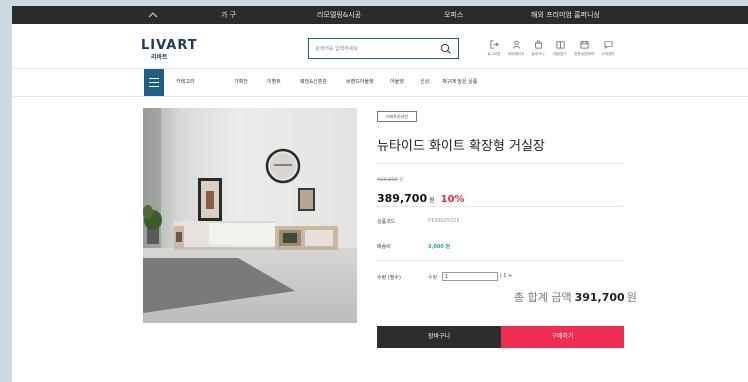 This screenshot has width=748, height=382. Describe the element at coordinates (494, 54) in the screenshot. I see `logout-label: 로그아웃` at that location.